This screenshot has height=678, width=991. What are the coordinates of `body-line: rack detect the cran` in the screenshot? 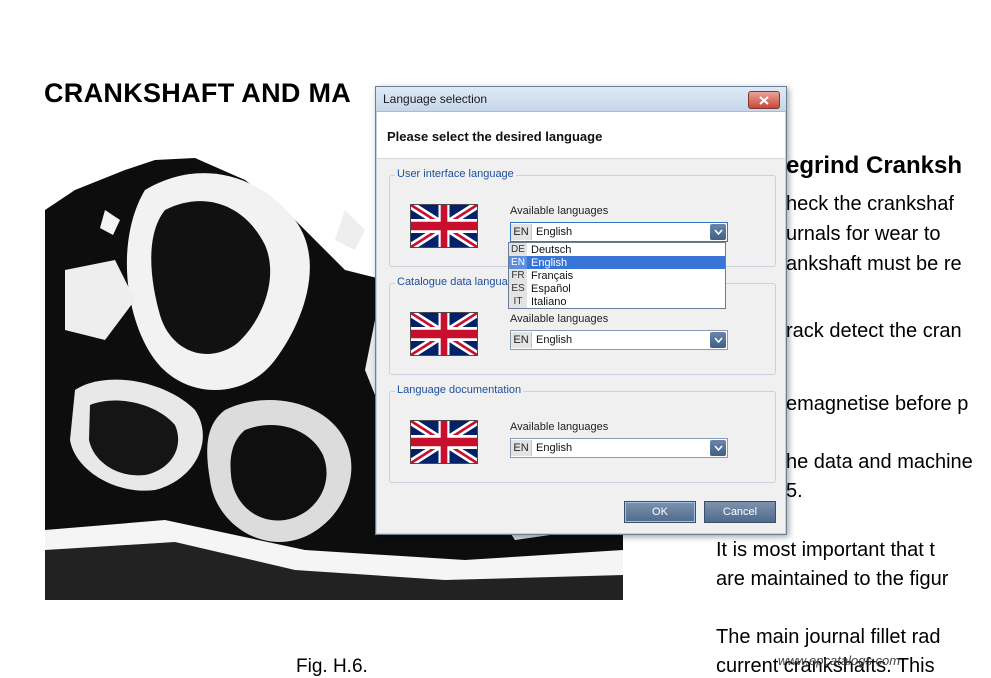 It's located at (874, 331).